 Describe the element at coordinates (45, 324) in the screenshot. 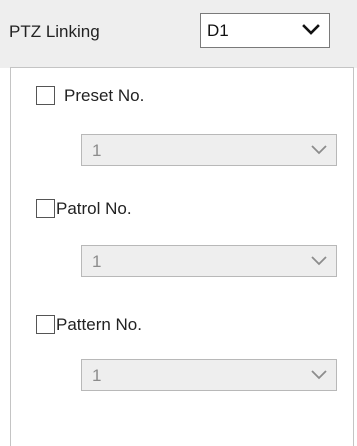

I see `pattern-checkbox` at that location.